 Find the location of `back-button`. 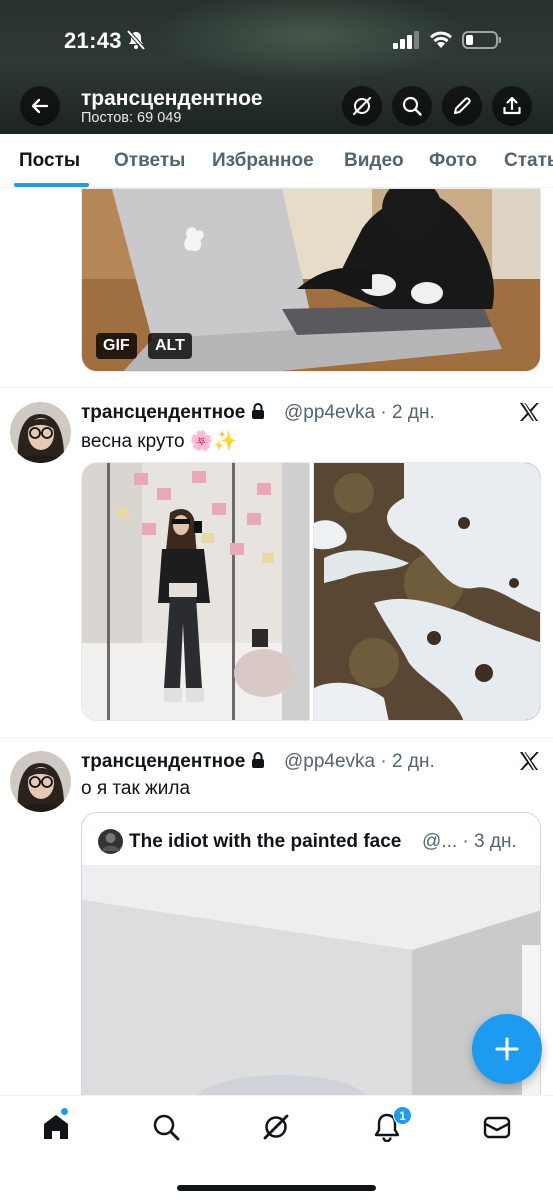

back-button is located at coordinates (40, 106).